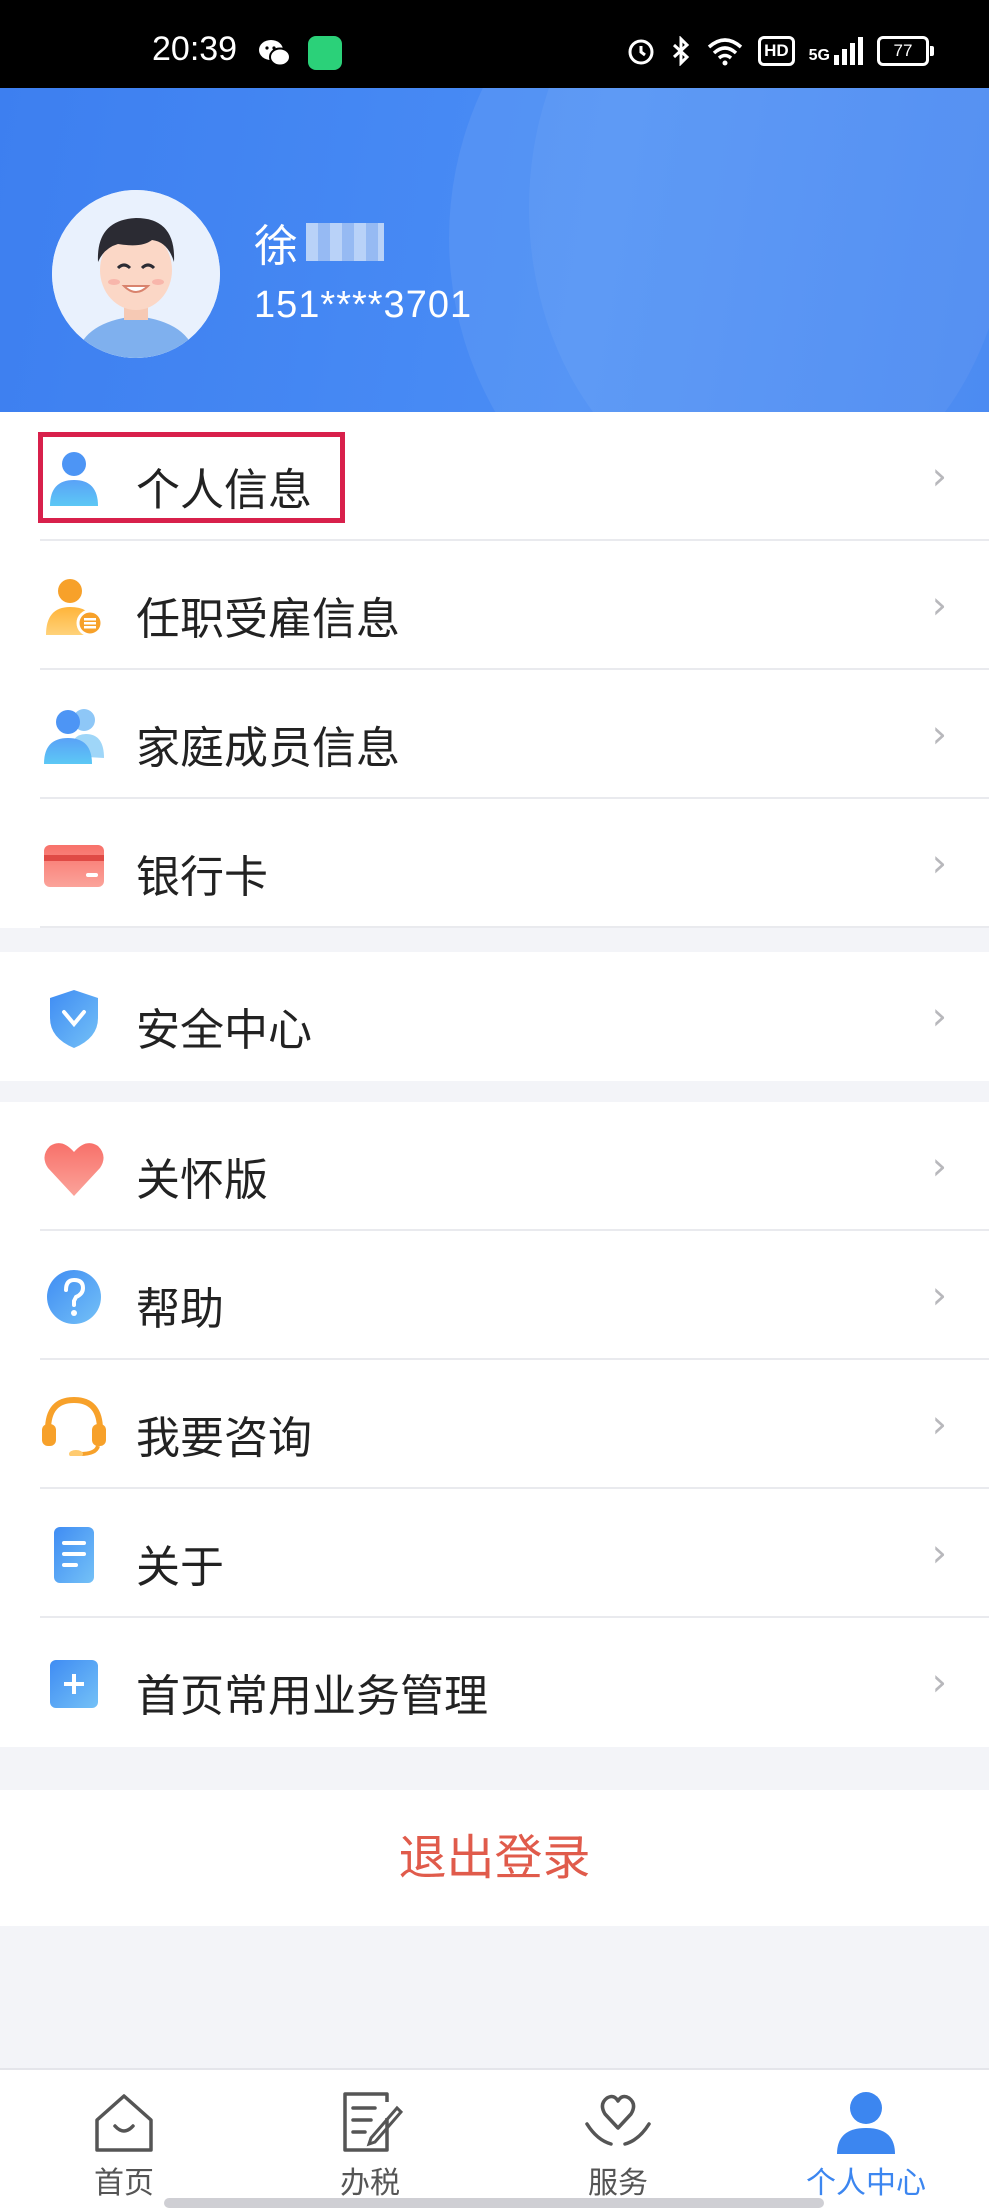 The width and height of the screenshot is (989, 2210). I want to click on menu-item-label: 帮助, so click(180, 1309).